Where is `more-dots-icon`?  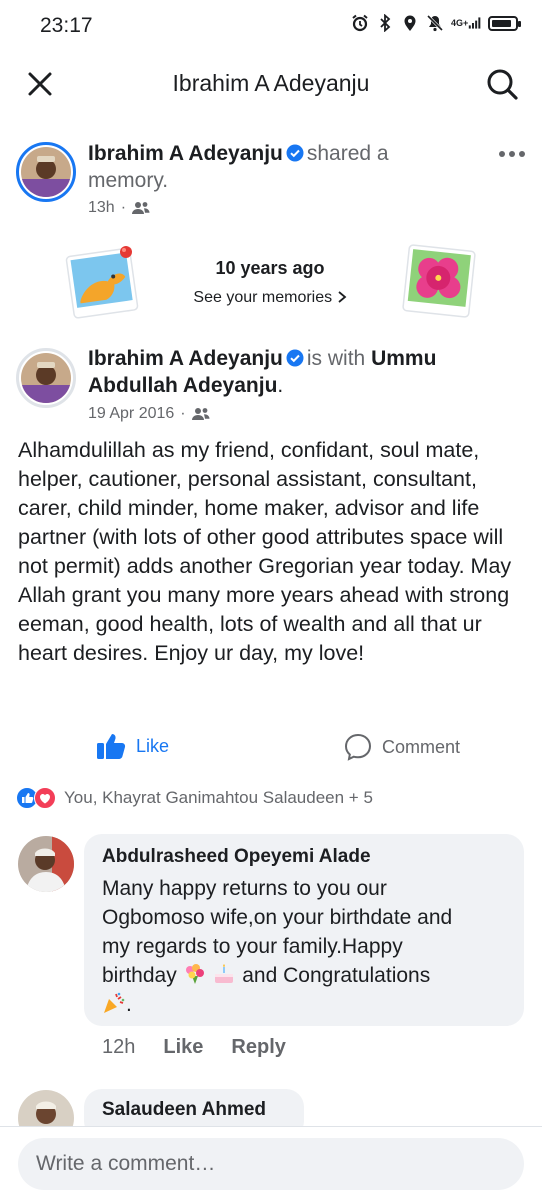 more-dots-icon is located at coordinates (512, 154).